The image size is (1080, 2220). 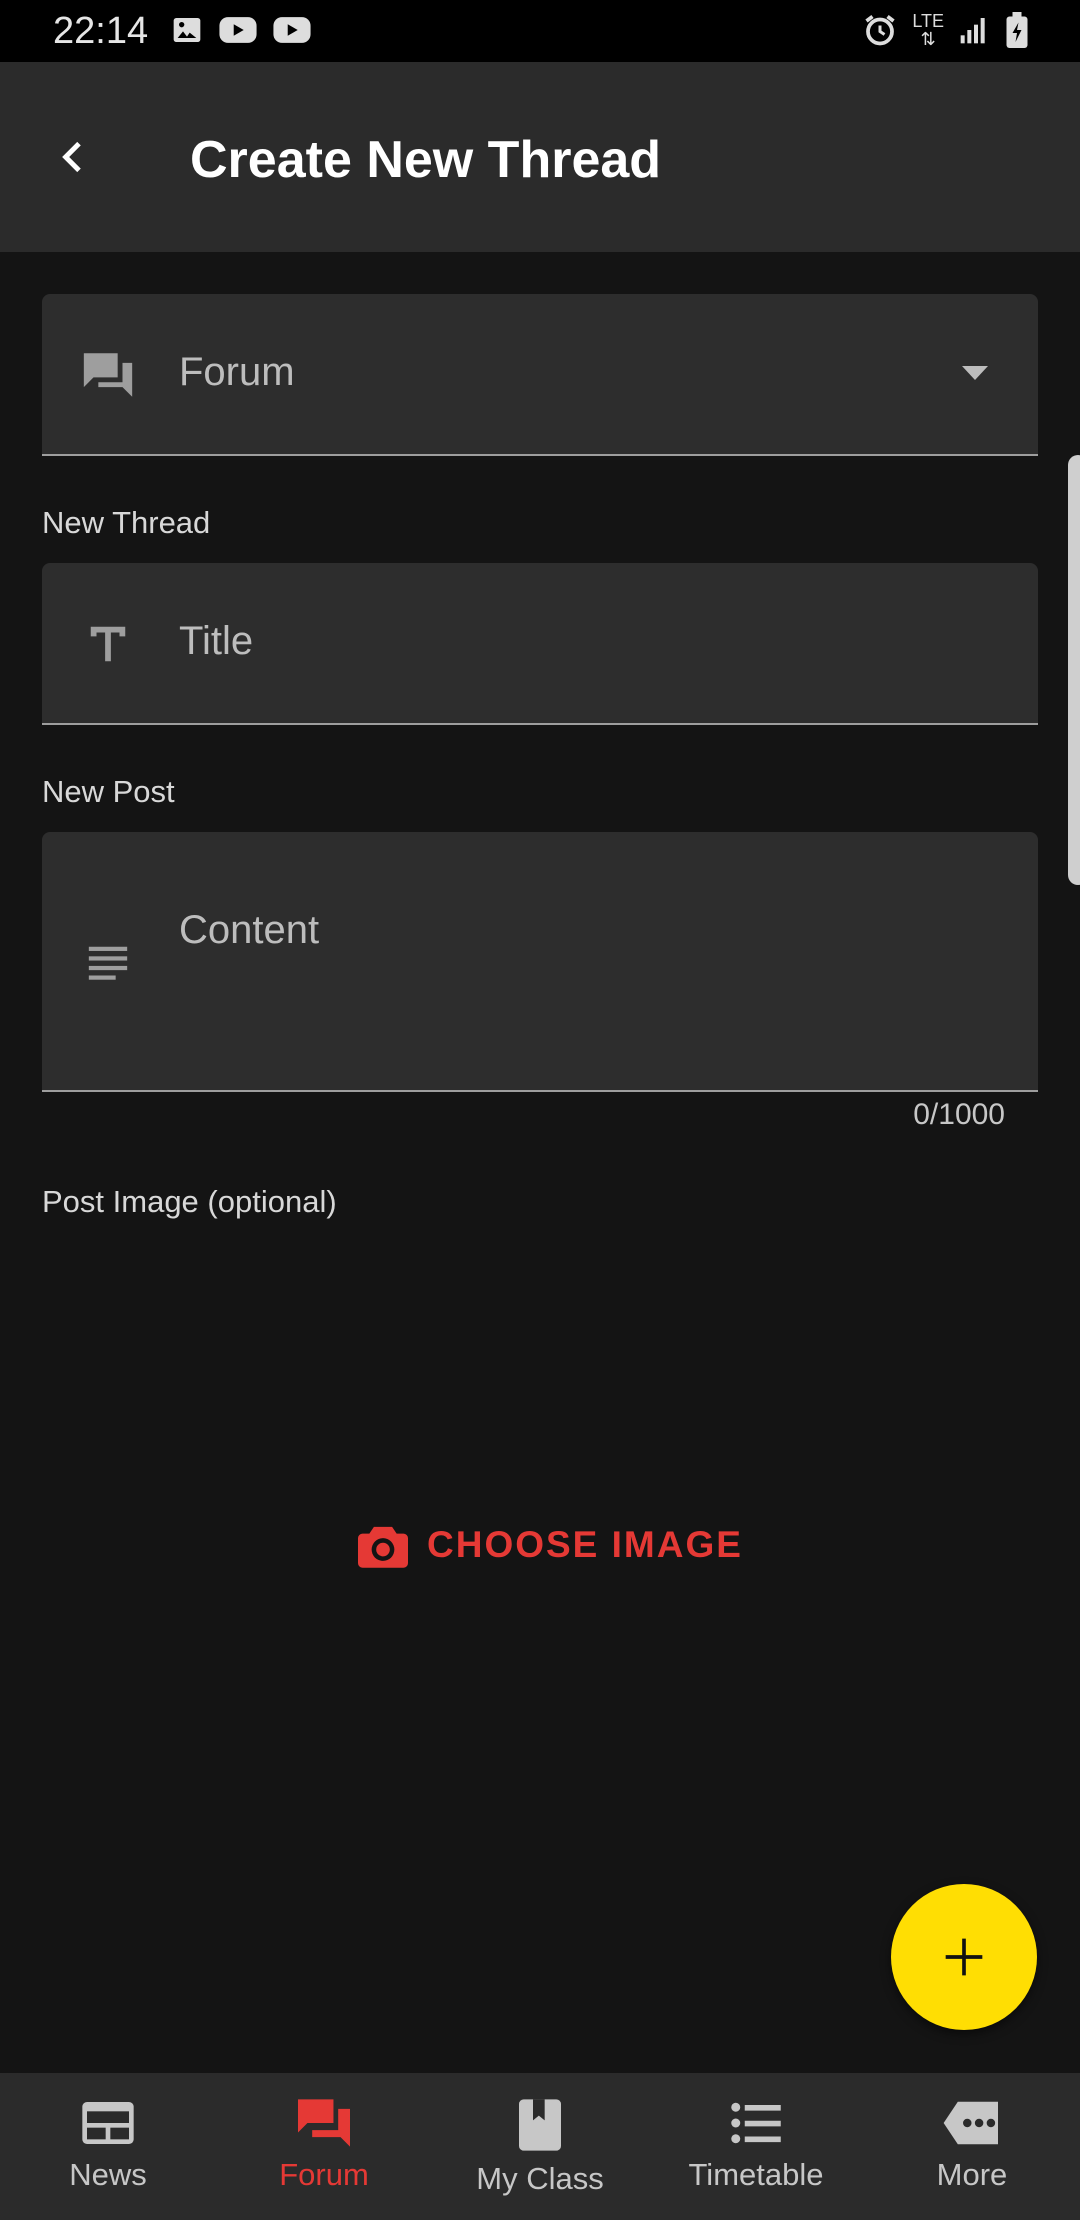 I want to click on back-button, so click(x=74, y=157).